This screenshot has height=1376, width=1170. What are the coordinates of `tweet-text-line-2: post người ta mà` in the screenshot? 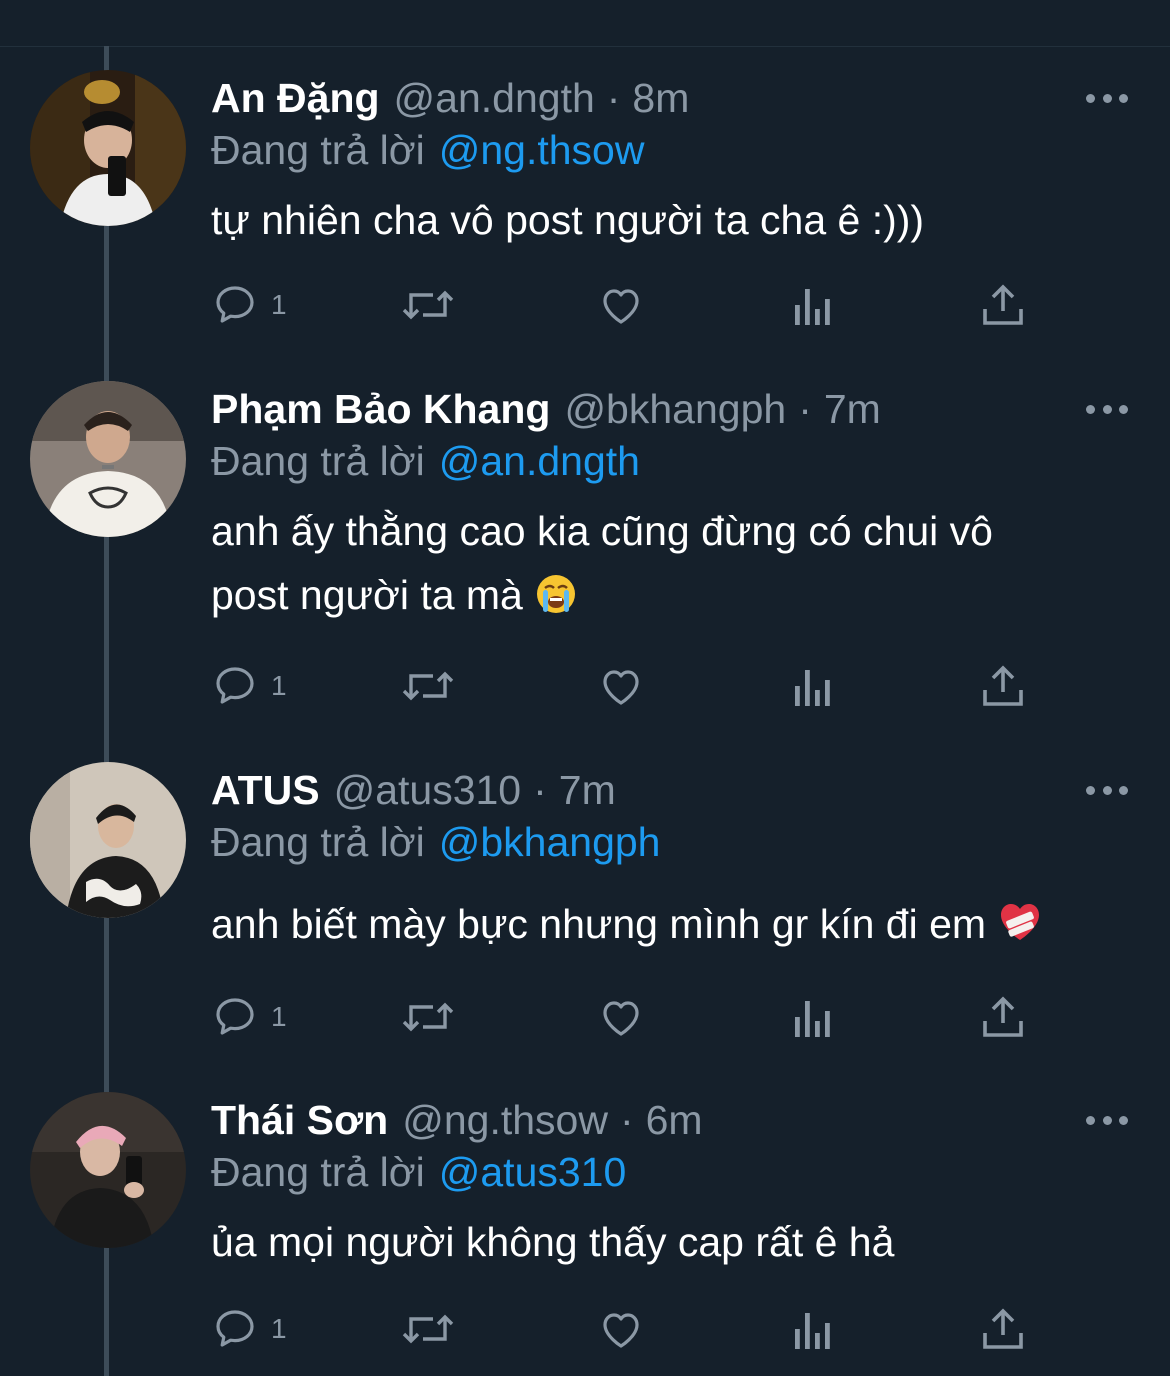 It's located at (661, 598).